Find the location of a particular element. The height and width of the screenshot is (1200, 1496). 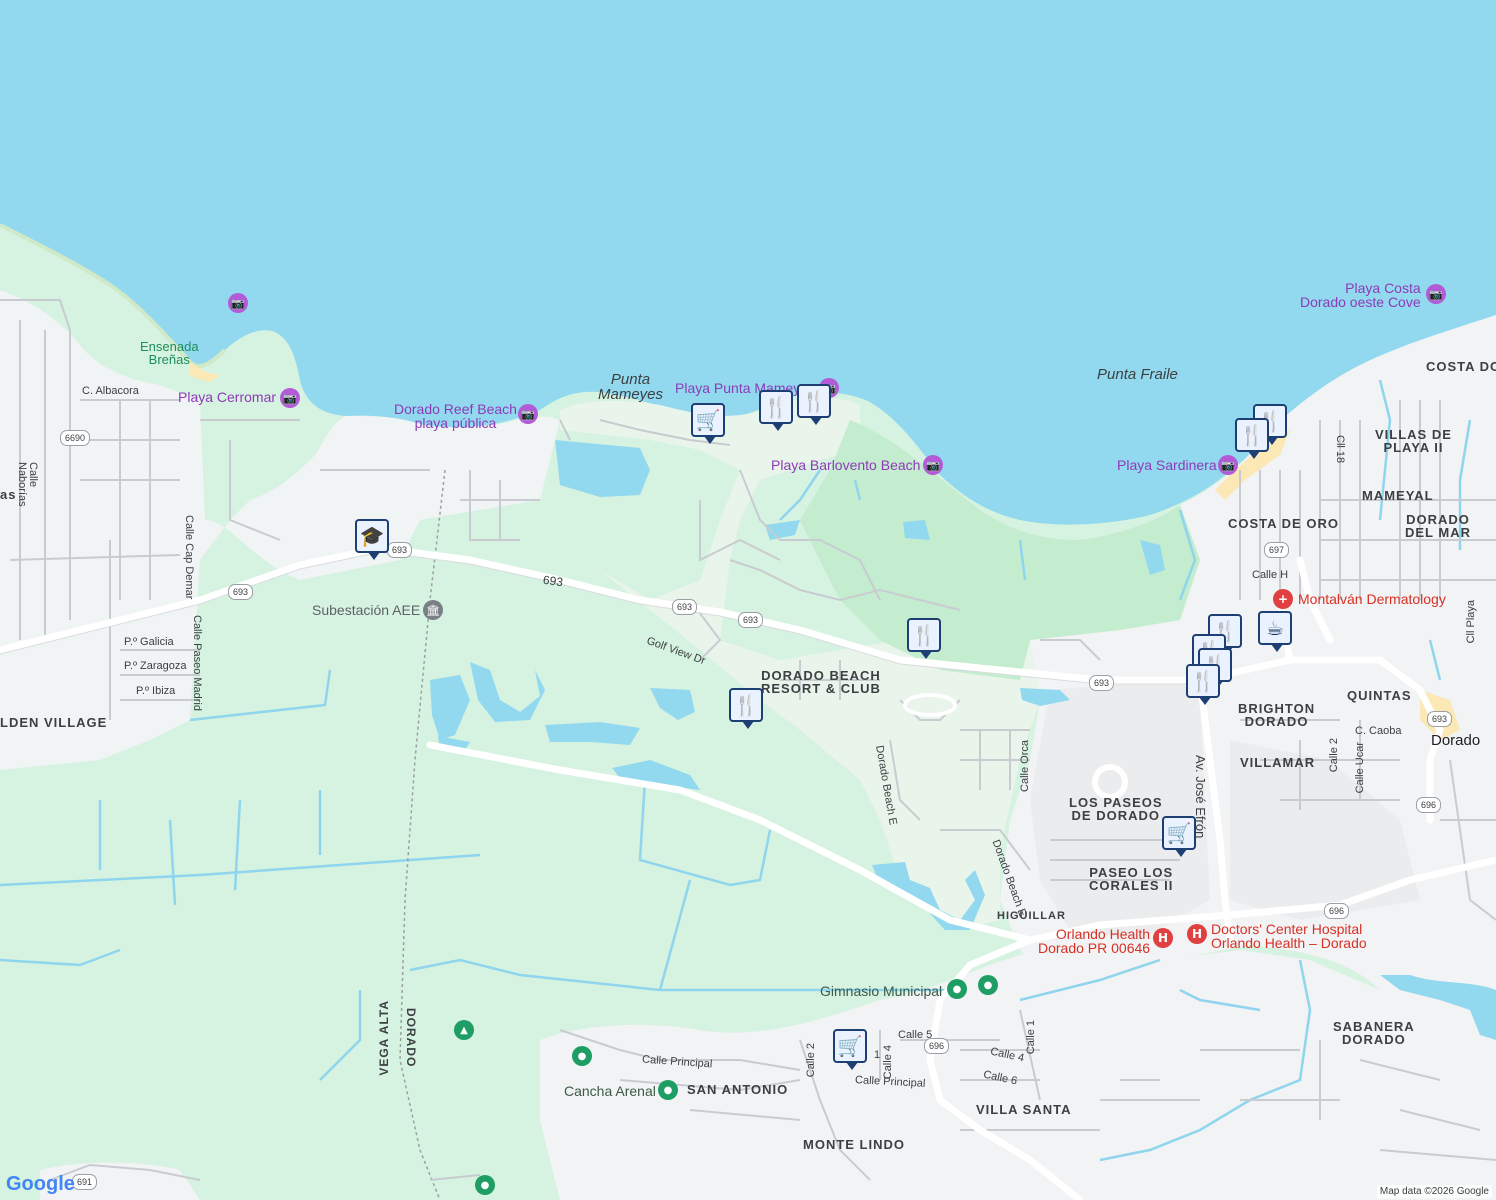

street-paseo-madrid: Calle Paseo Madrid is located at coordinates (197, 663).